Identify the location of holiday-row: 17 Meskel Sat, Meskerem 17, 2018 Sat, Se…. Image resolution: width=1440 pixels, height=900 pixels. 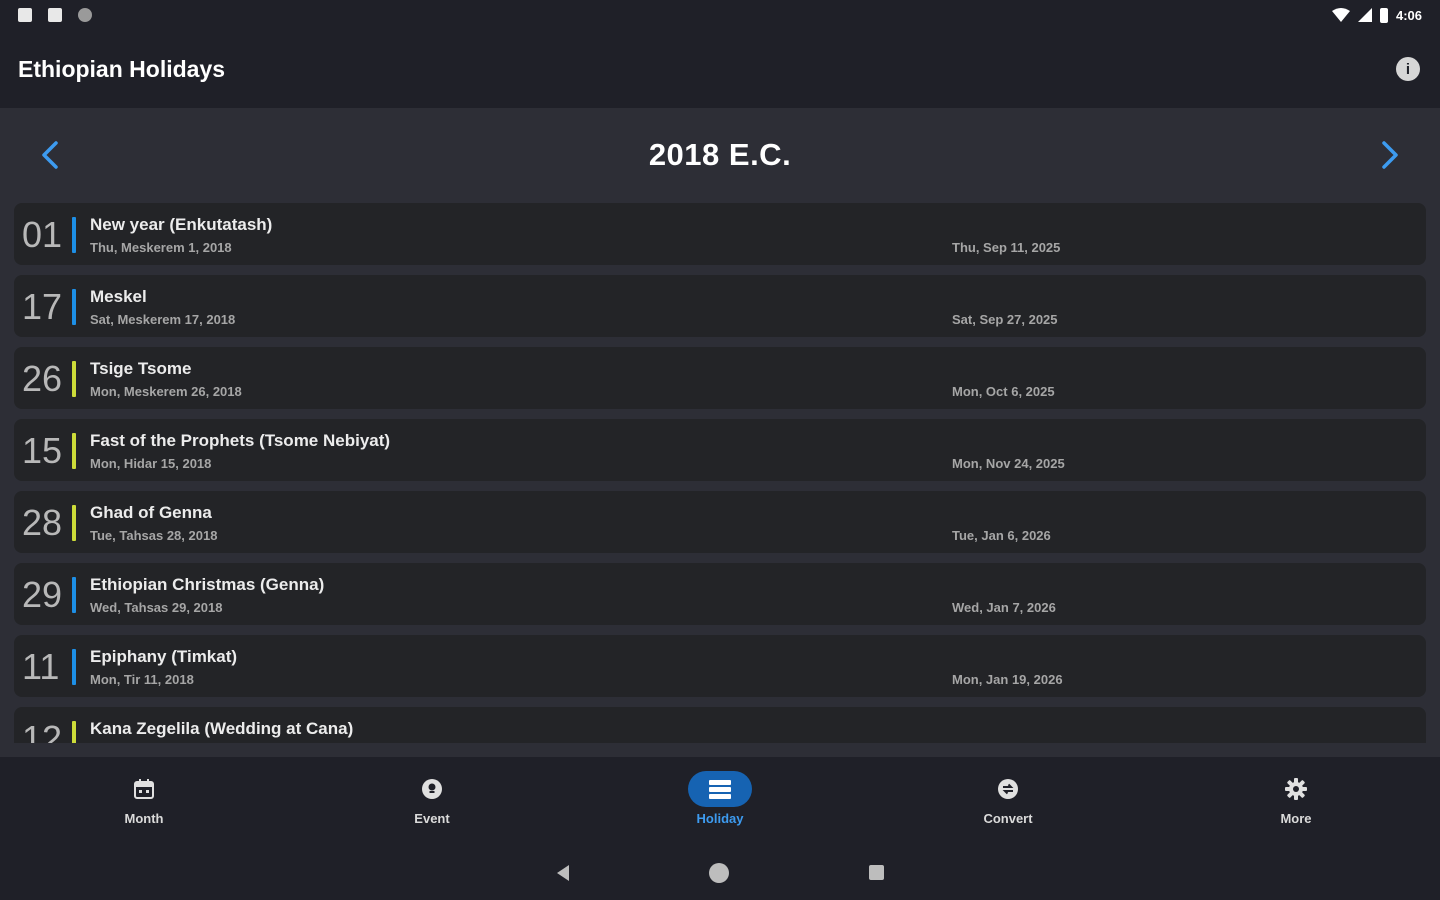
(720, 306).